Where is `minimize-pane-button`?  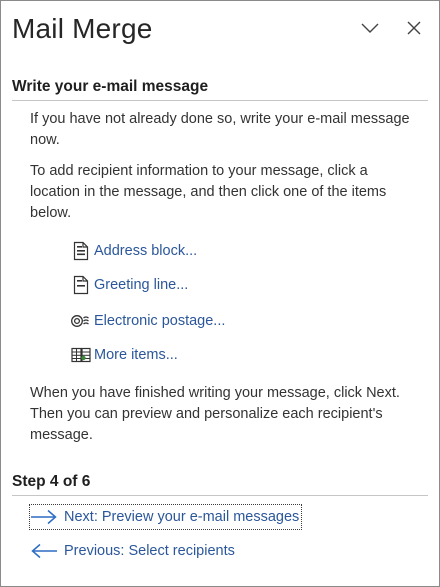 minimize-pane-button is located at coordinates (370, 28).